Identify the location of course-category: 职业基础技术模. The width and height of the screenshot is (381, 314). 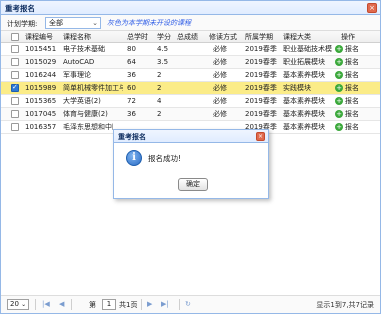
(307, 49).